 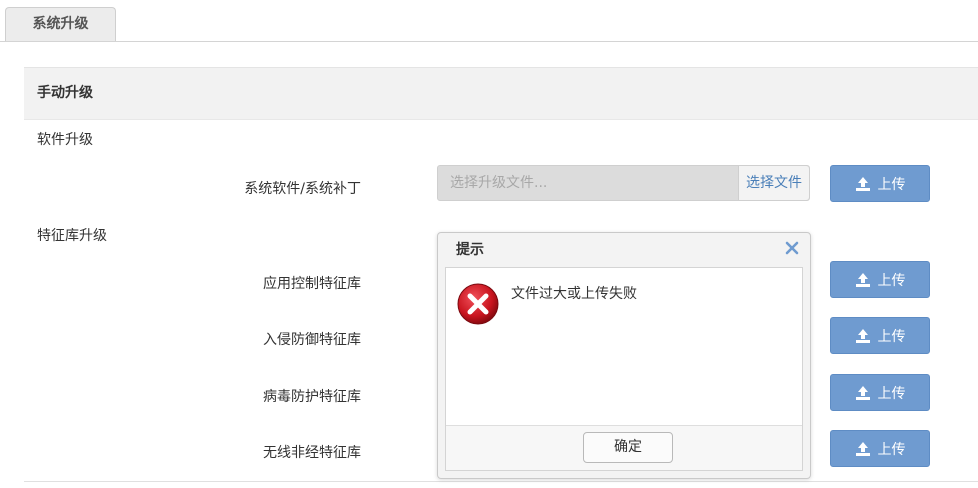 What do you see at coordinates (773, 183) in the screenshot?
I see `choose-file-button: 选择文件` at bounding box center [773, 183].